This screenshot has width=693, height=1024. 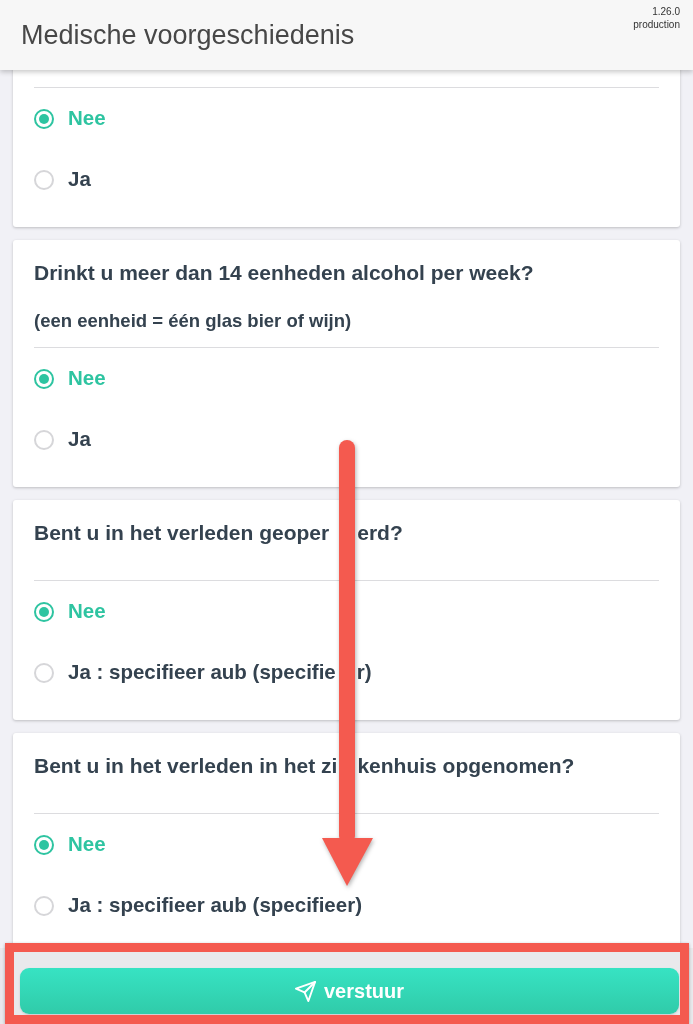 What do you see at coordinates (665, 11) in the screenshot?
I see `version-label: 1.26.0` at bounding box center [665, 11].